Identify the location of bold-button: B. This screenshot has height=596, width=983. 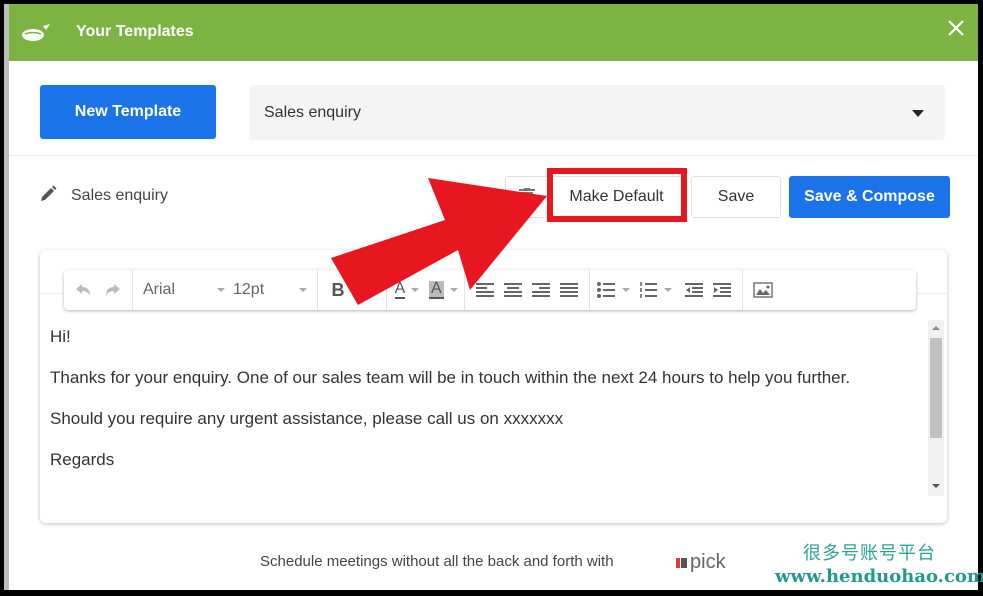
(338, 290).